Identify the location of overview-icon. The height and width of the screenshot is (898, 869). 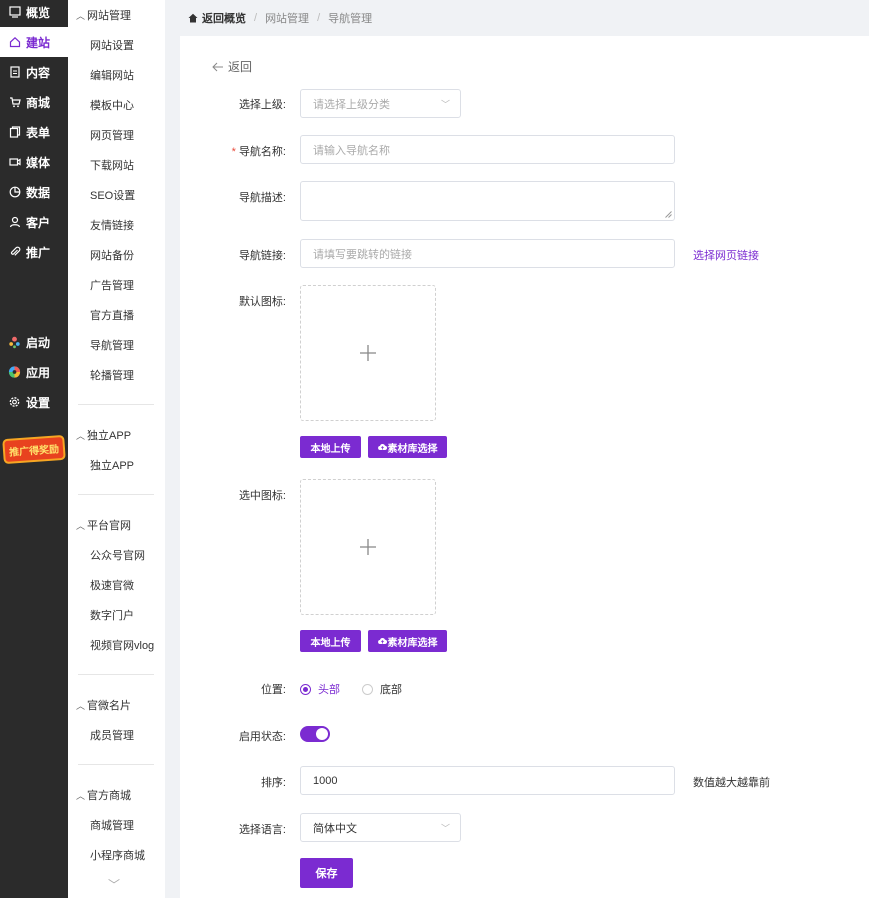
(14, 12).